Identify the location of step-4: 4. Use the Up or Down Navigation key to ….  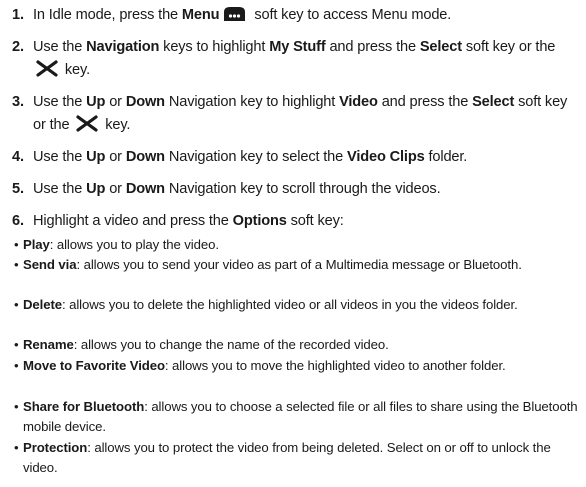
(296, 157).